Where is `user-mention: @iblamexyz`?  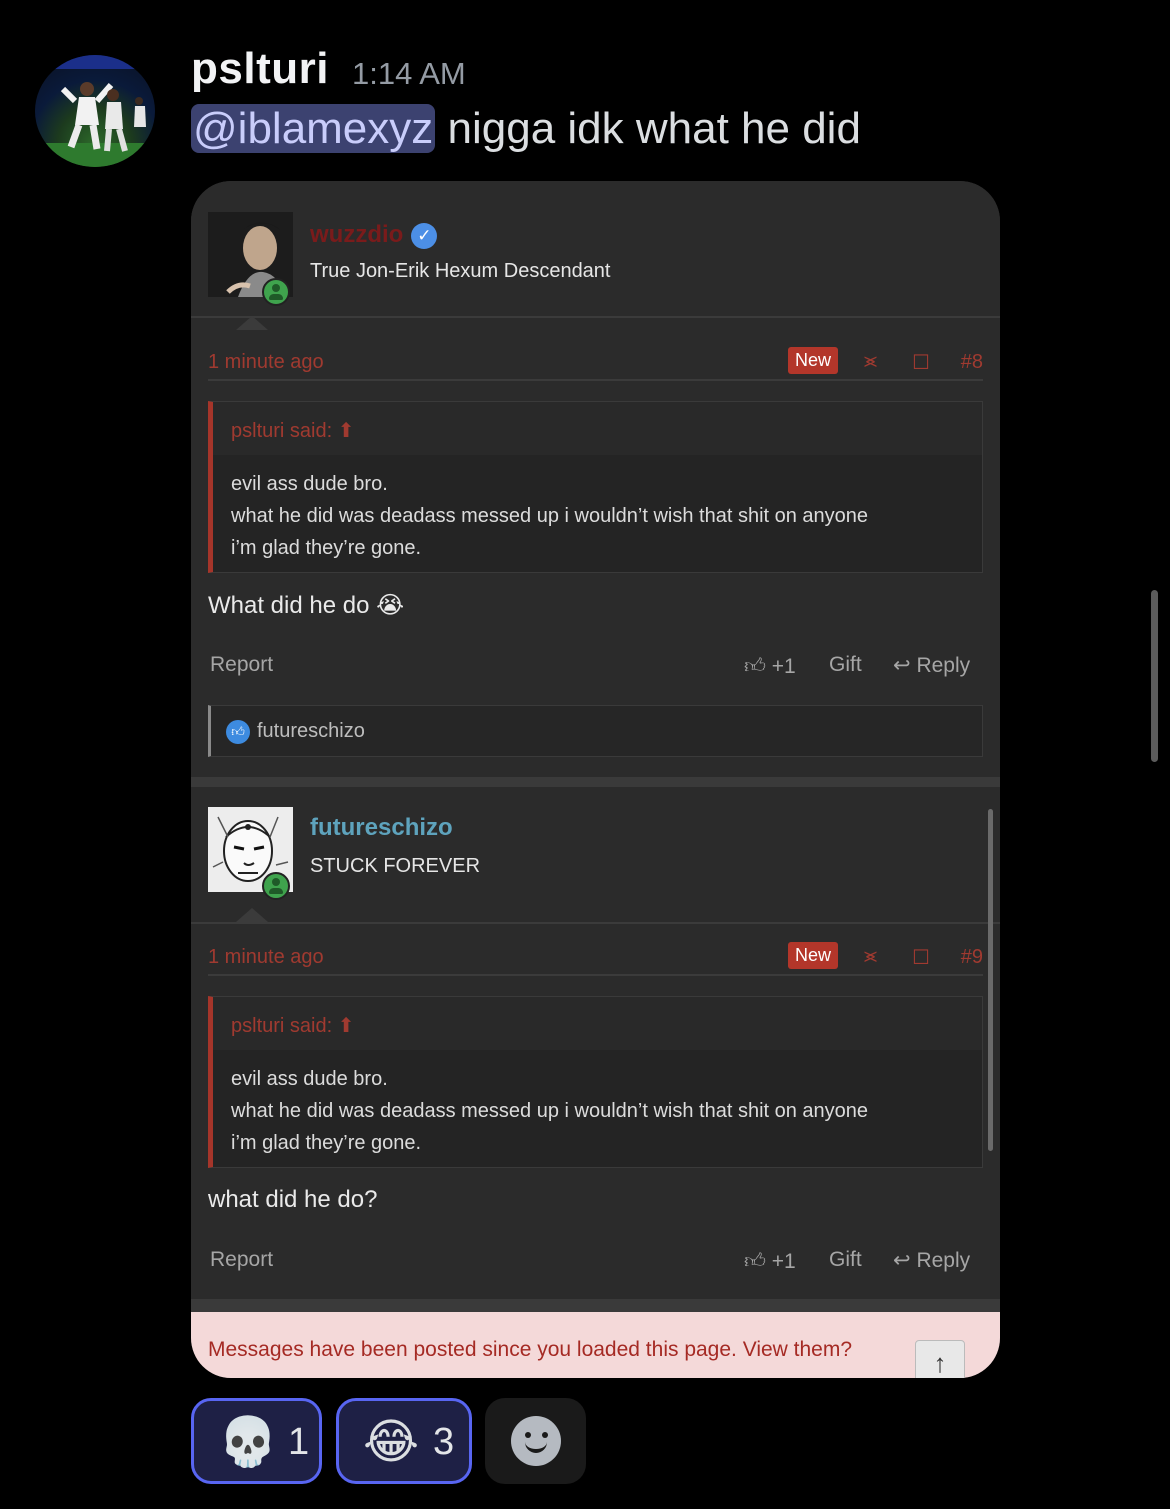 user-mention: @iblamexyz is located at coordinates (313, 128).